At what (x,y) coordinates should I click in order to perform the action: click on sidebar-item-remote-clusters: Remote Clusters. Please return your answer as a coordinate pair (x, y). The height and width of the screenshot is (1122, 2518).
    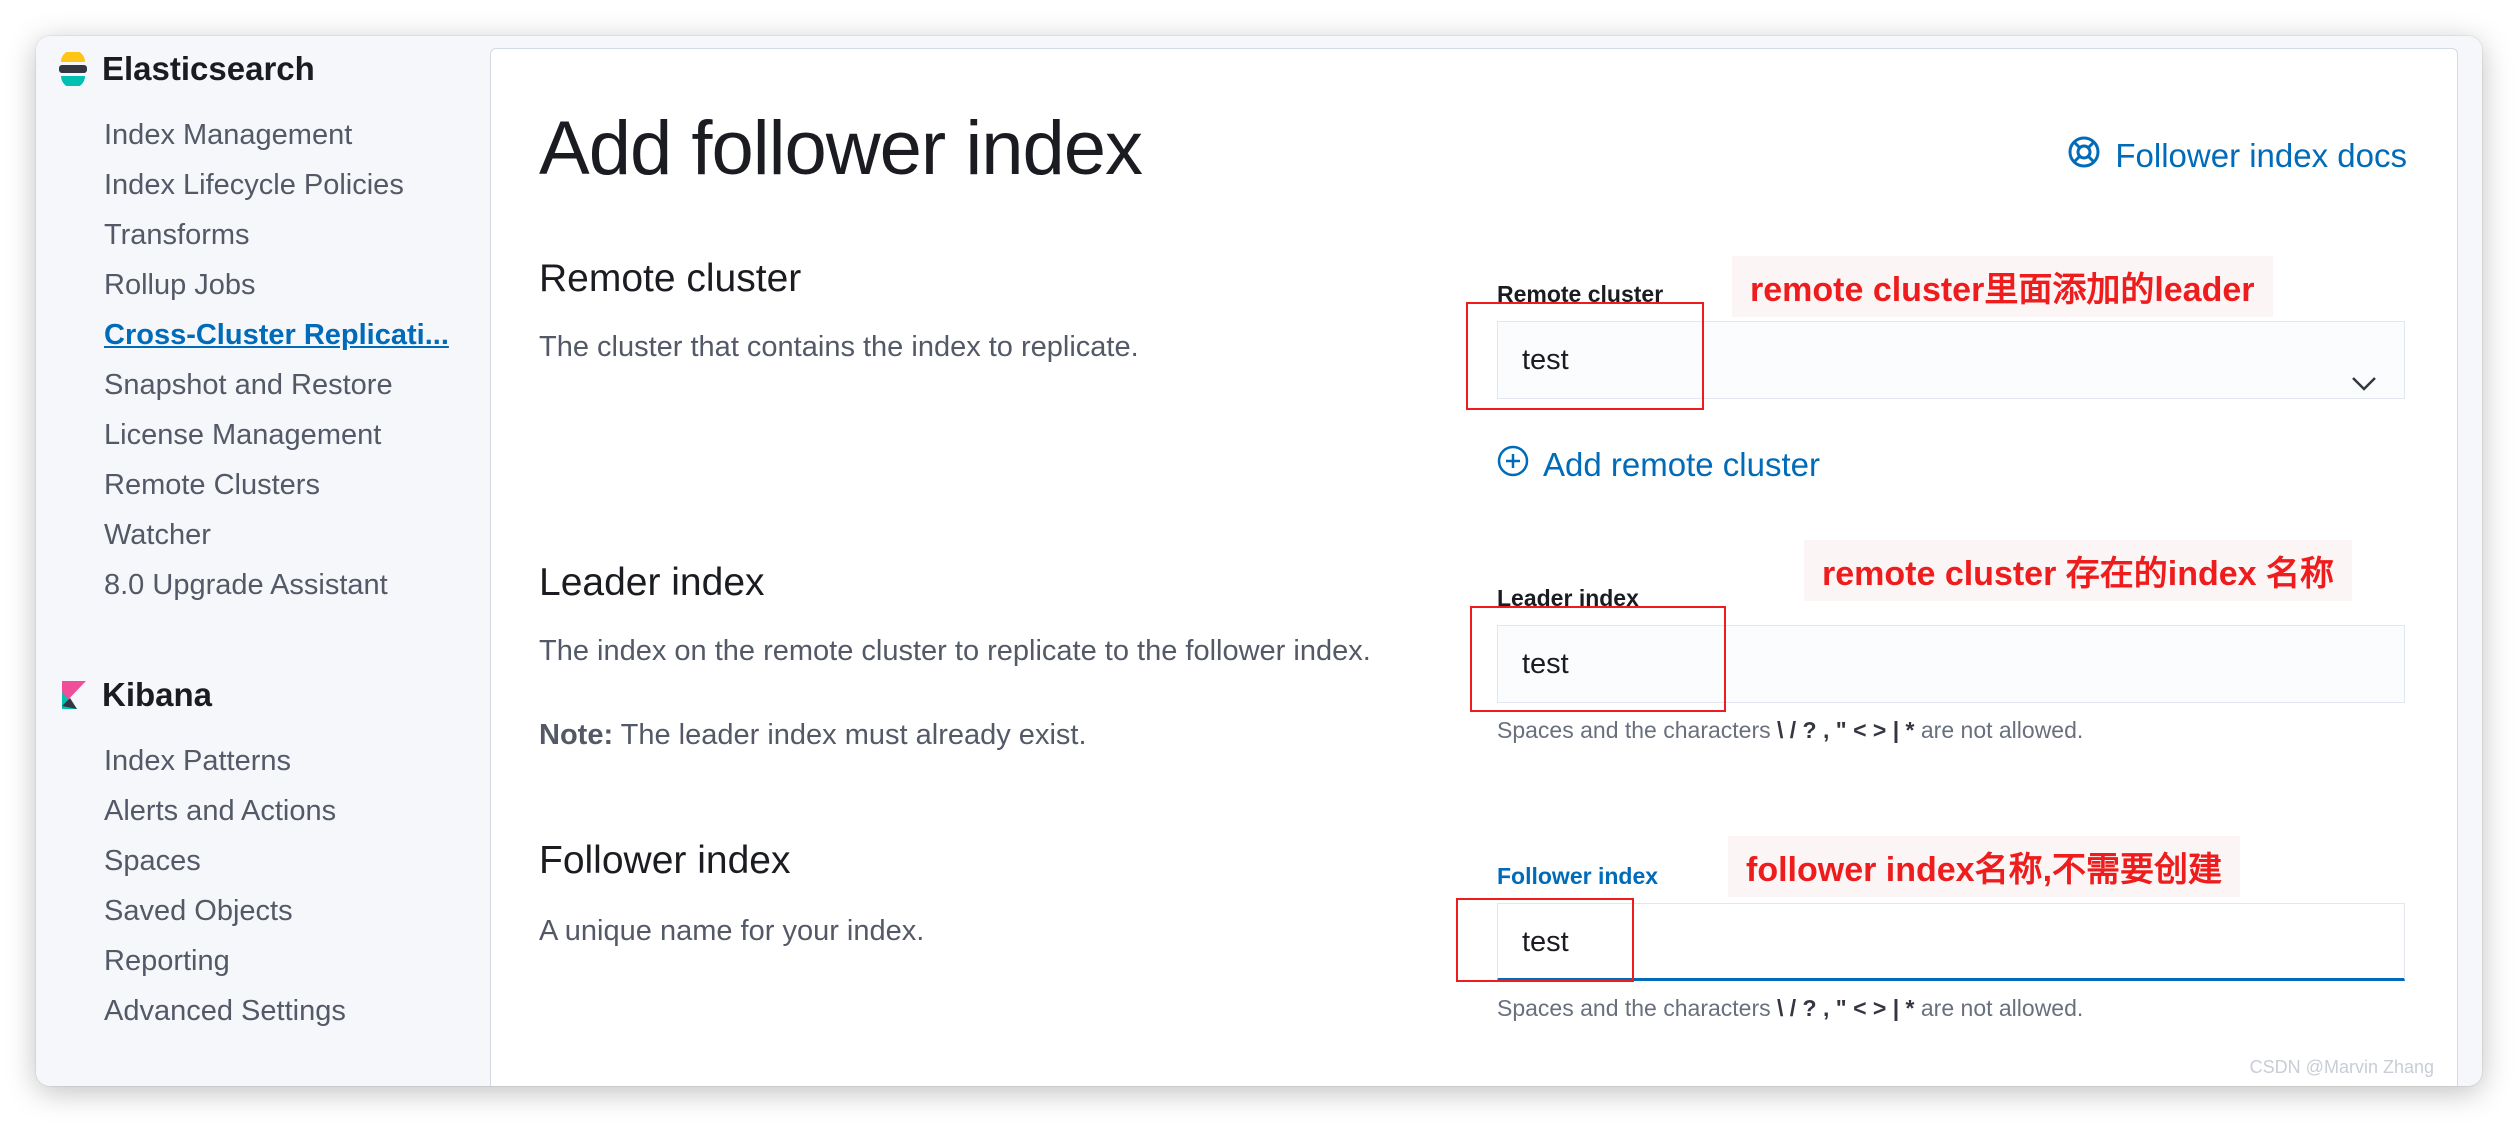
    Looking at the image, I should click on (276, 485).